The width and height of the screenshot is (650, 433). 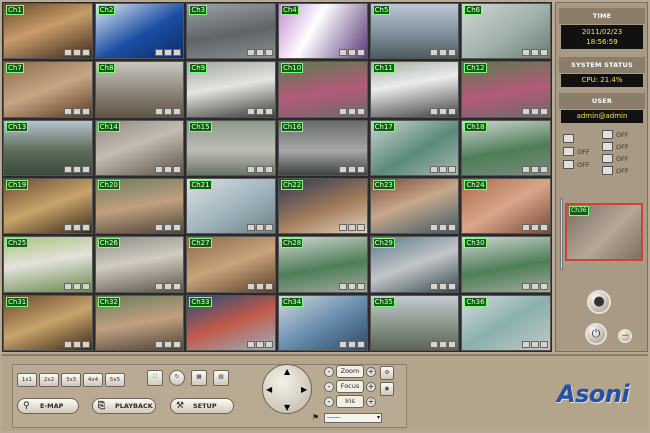 What do you see at coordinates (506, 89) in the screenshot?
I see `camera-tile: Ch12` at bounding box center [506, 89].